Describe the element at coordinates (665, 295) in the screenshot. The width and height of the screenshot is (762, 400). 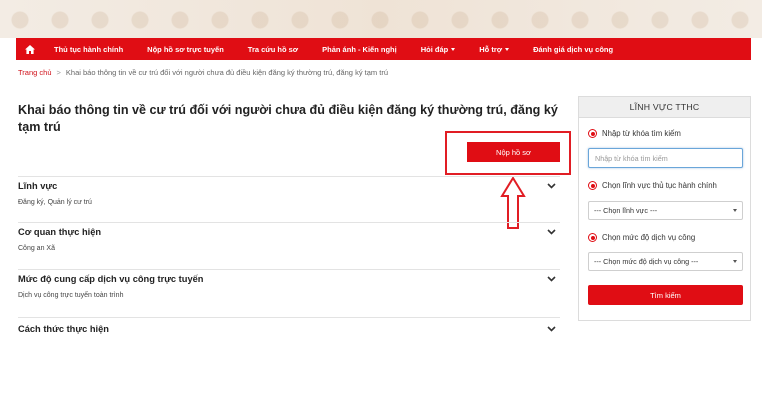
I see `search-button: Tìm kiếm` at that location.